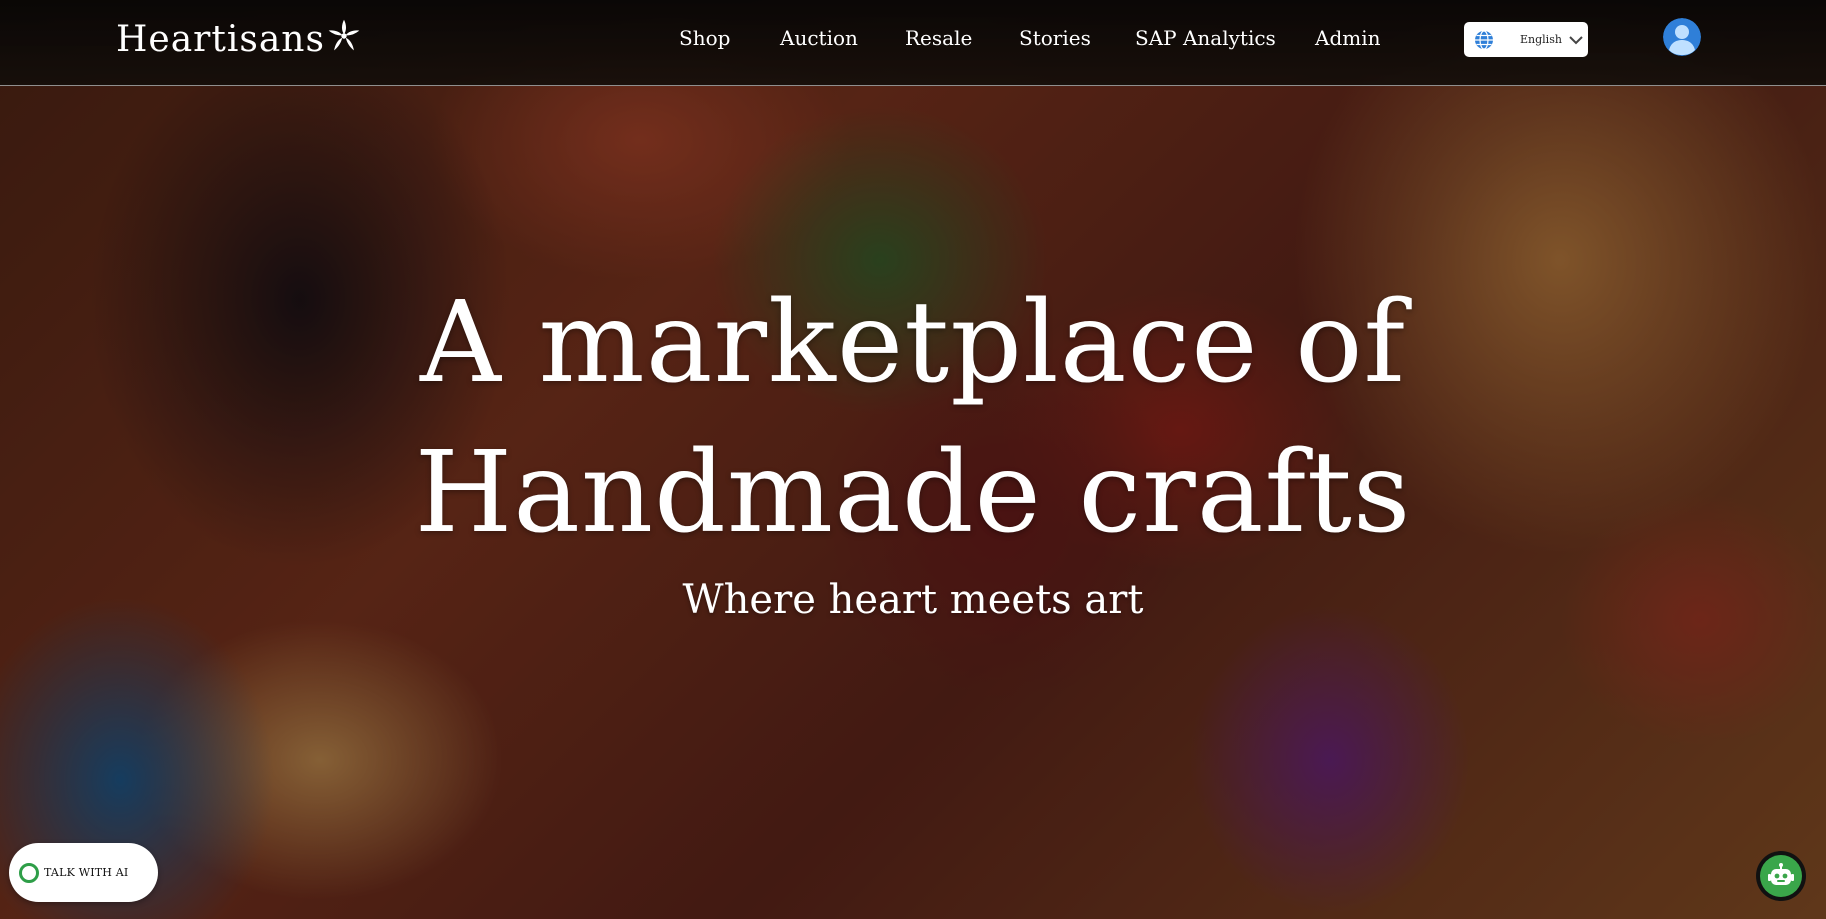  I want to click on chatbot-button, so click(1781, 876).